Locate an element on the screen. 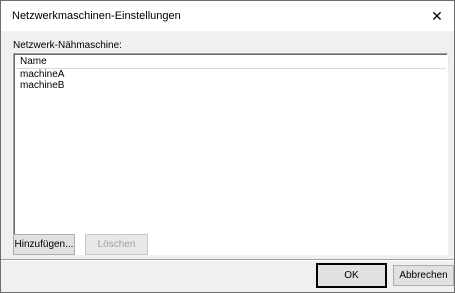 The width and height of the screenshot is (455, 293). window-title: Netzwerkmaschinen-Einstellungen is located at coordinates (96, 16).